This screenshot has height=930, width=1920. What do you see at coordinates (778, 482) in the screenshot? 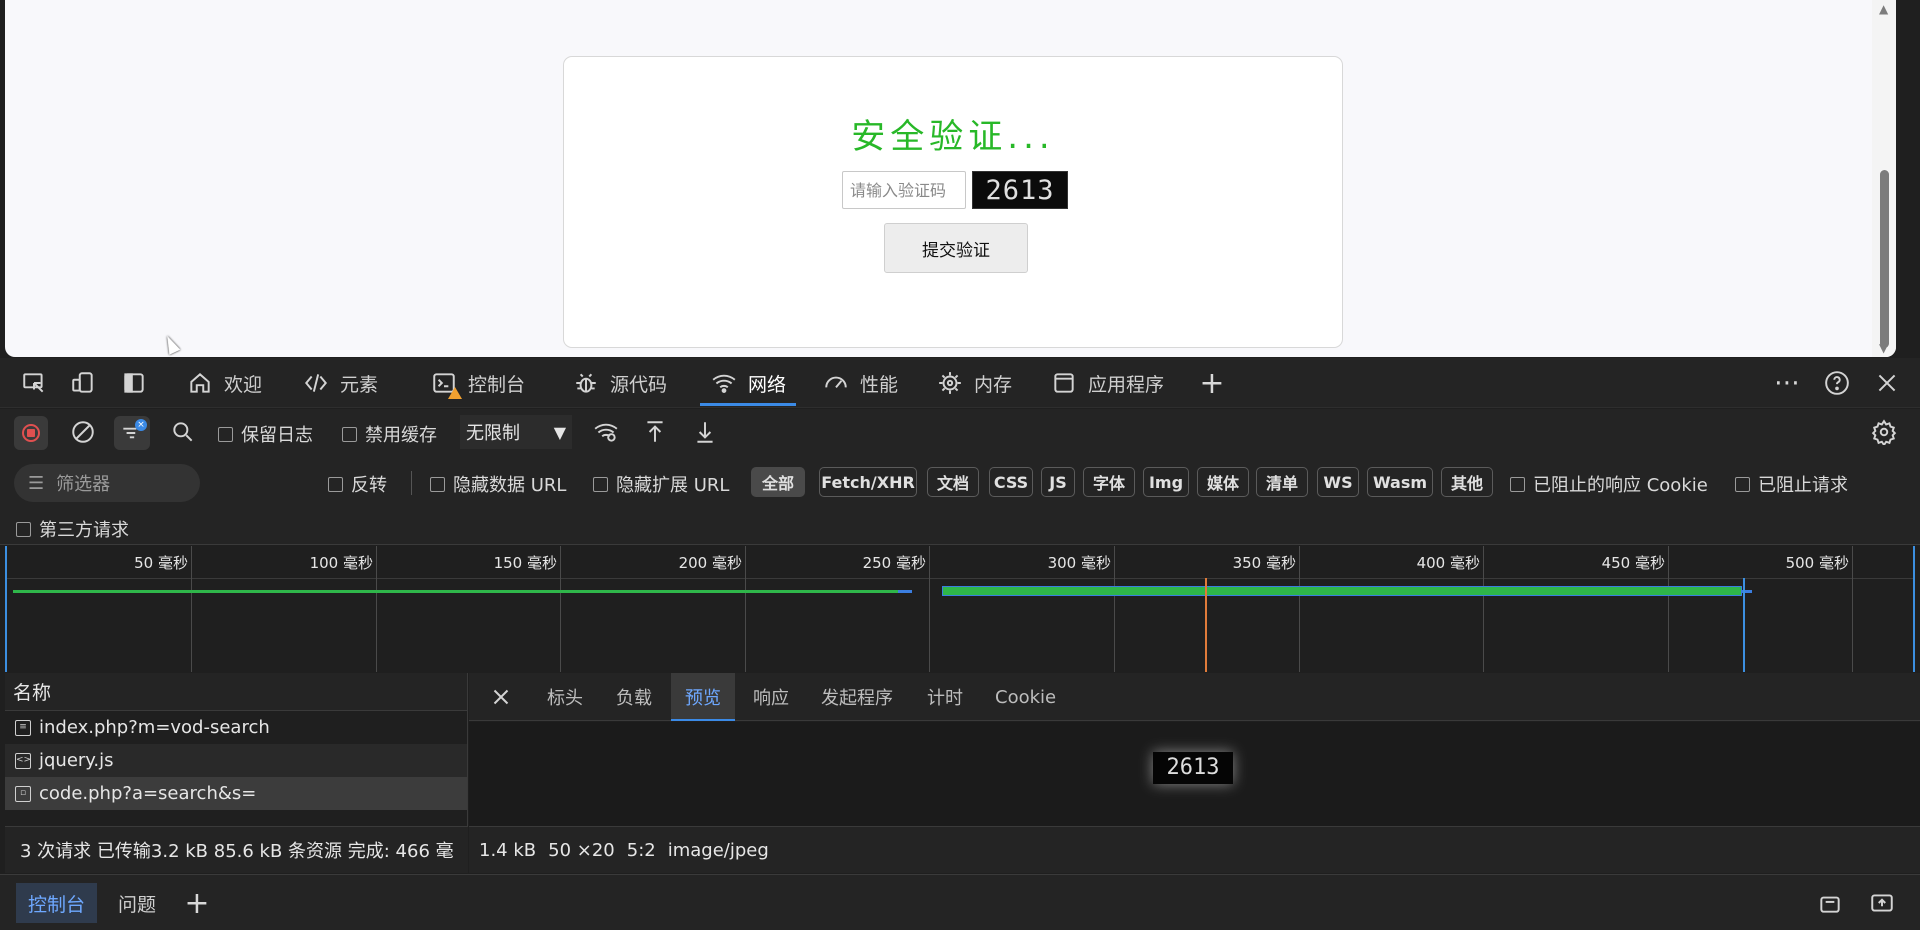
I see `filter-type-all: 全部` at bounding box center [778, 482].